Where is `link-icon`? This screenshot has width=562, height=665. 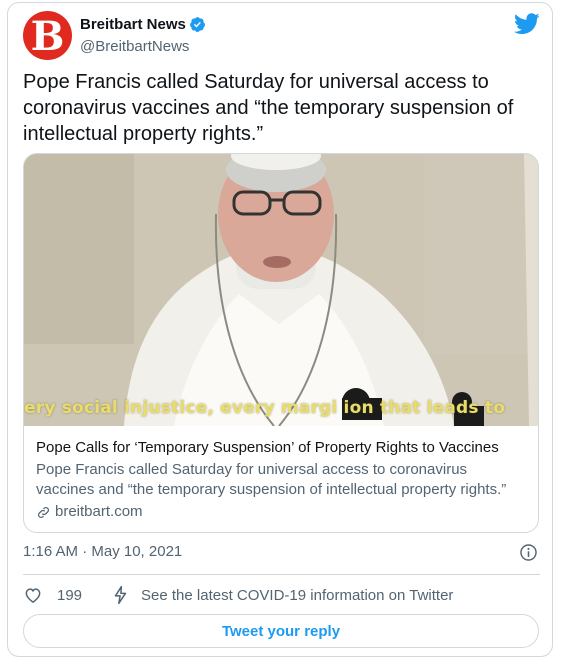
link-icon is located at coordinates (43, 512).